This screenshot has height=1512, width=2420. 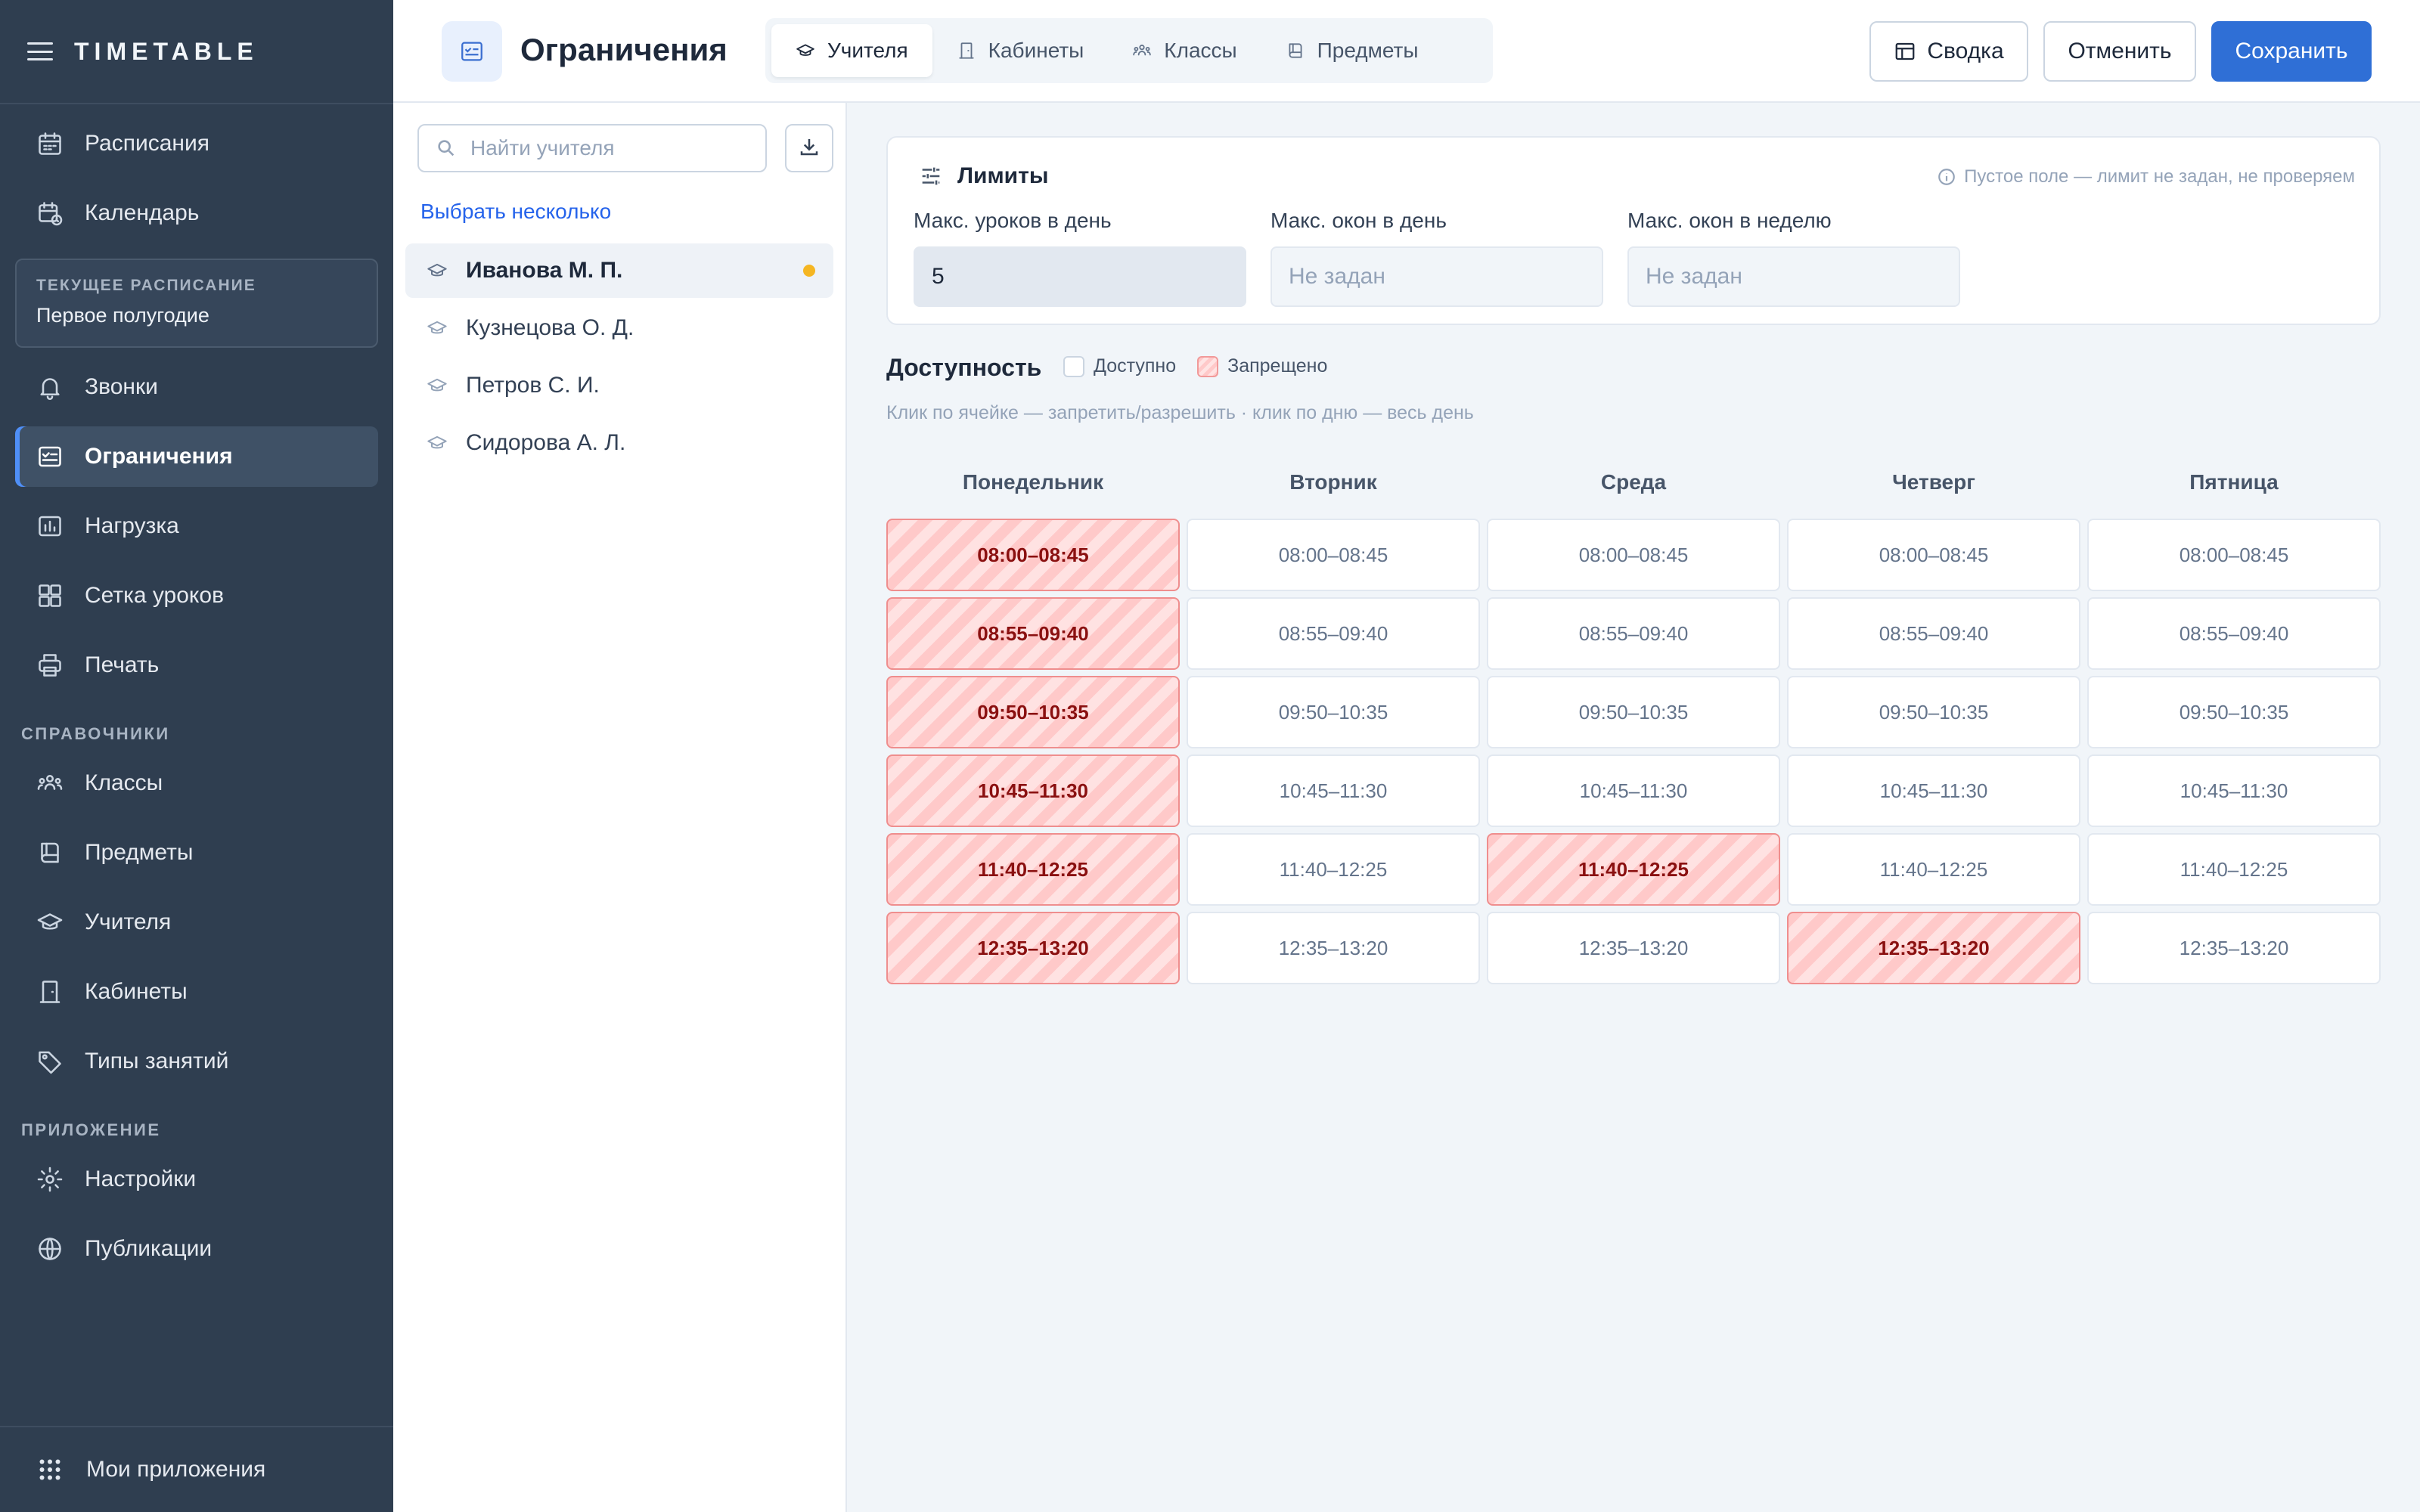 What do you see at coordinates (1033, 712) in the screenshot?
I see `slot-cell-forbidden: 09:50–10:35` at bounding box center [1033, 712].